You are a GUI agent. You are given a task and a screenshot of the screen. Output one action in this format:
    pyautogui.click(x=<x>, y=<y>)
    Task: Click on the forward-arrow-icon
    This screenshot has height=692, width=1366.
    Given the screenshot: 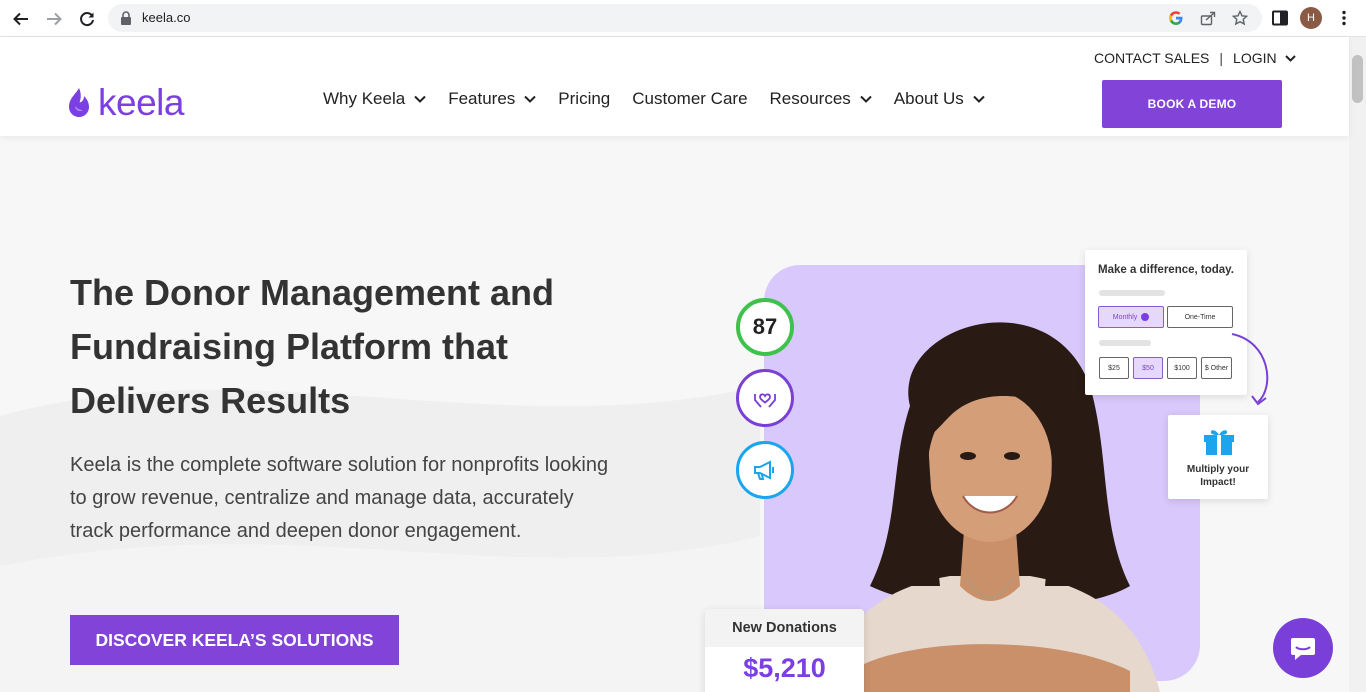 What is the action you would take?
    pyautogui.click(x=54, y=19)
    